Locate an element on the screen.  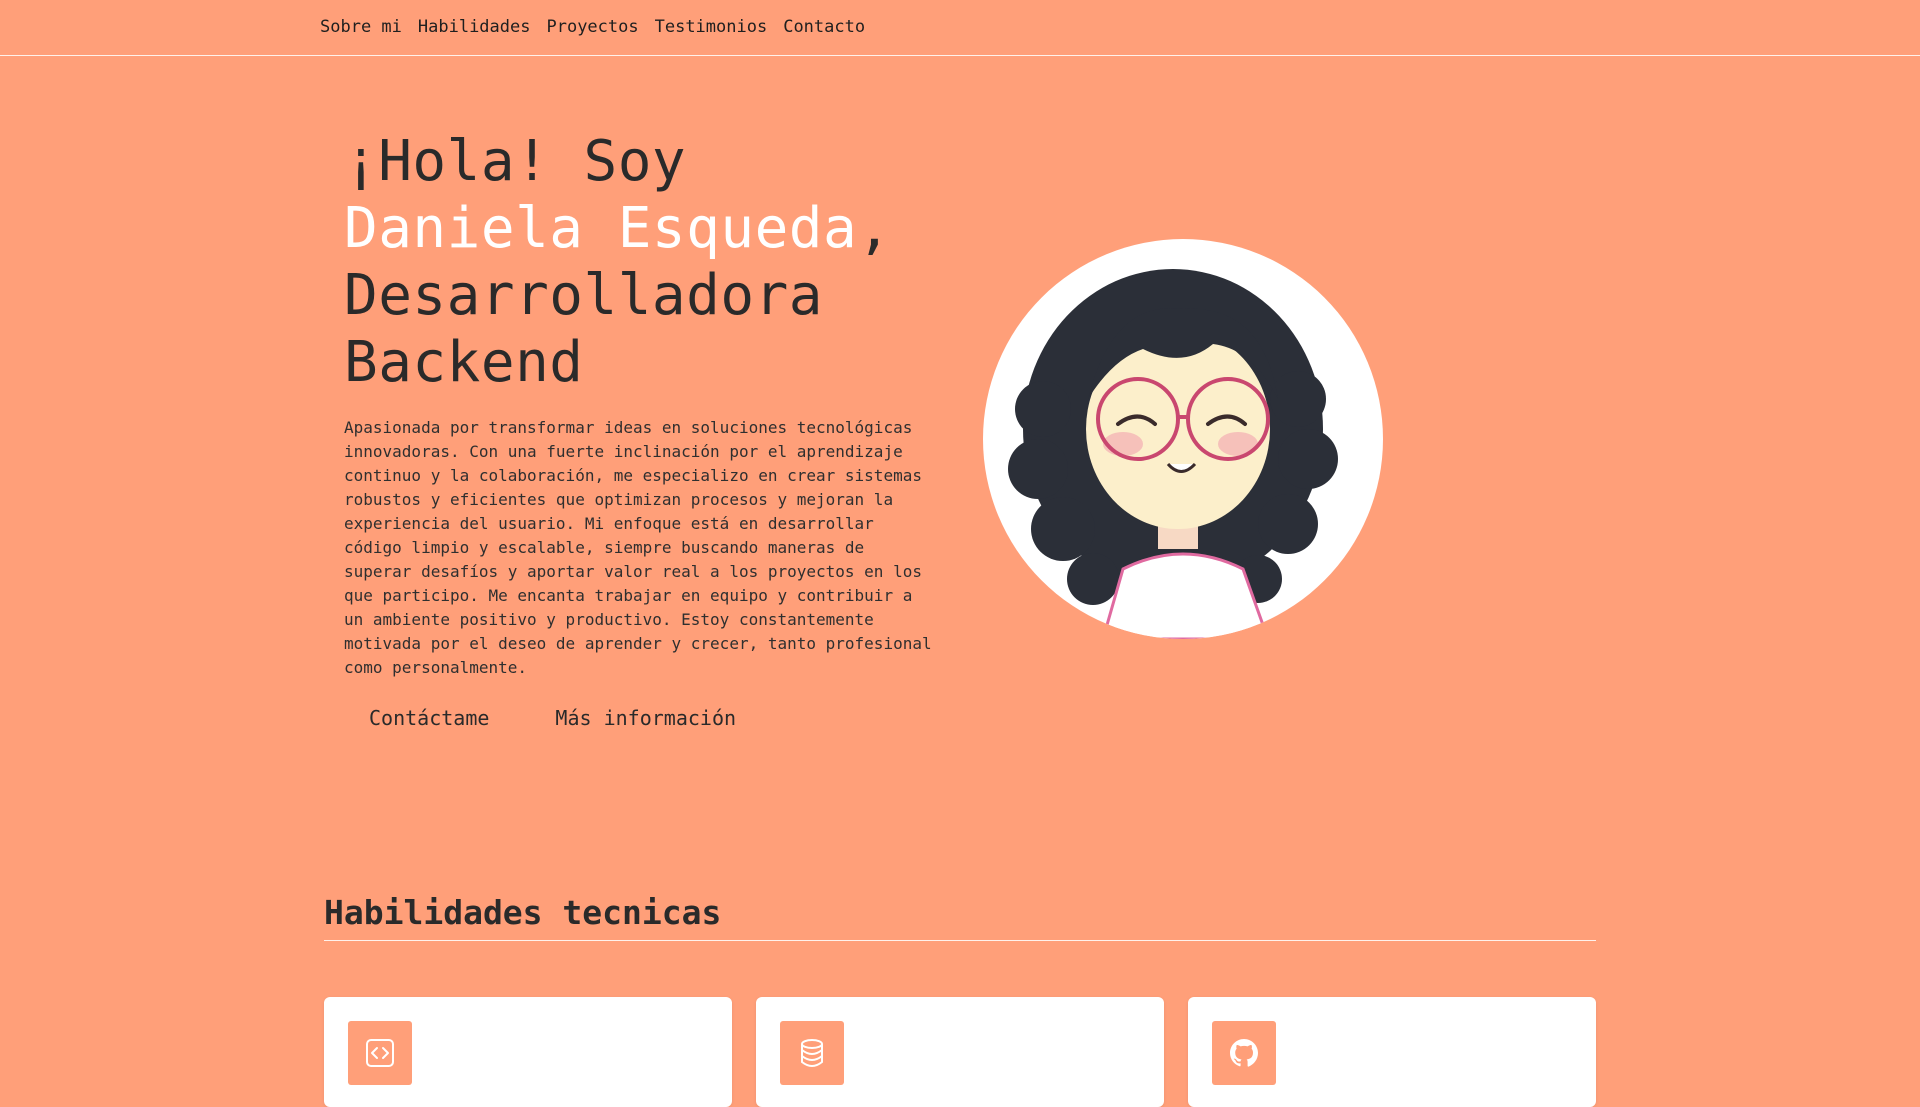
skill-card-github is located at coordinates (1392, 1052).